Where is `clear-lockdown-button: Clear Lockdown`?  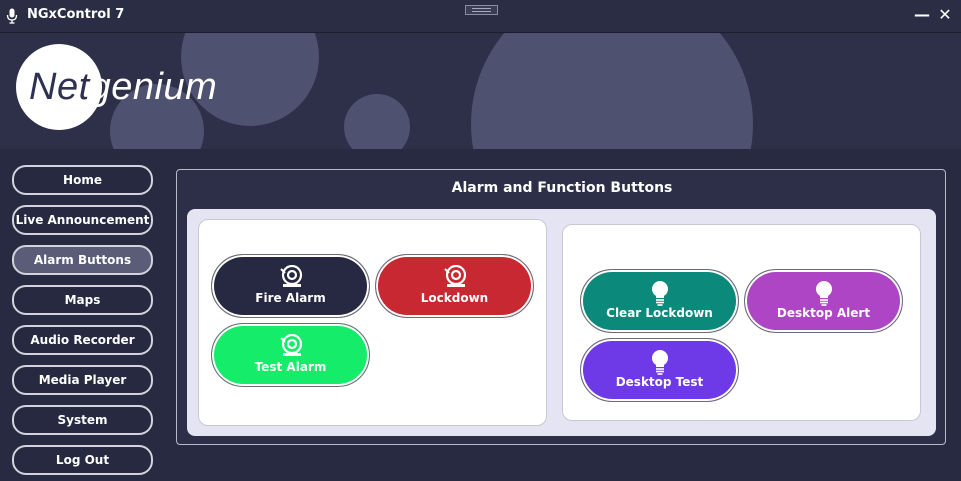 clear-lockdown-button: Clear Lockdown is located at coordinates (659, 301).